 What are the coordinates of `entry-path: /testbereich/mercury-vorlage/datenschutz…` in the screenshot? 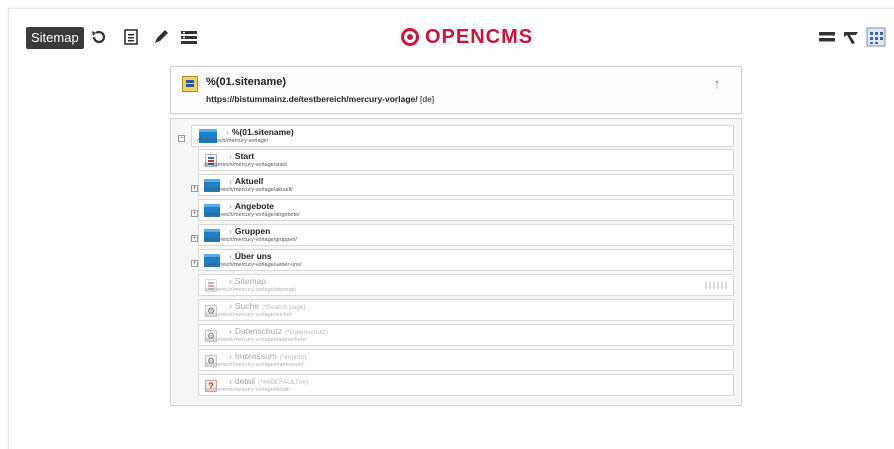 It's located at (255, 340).